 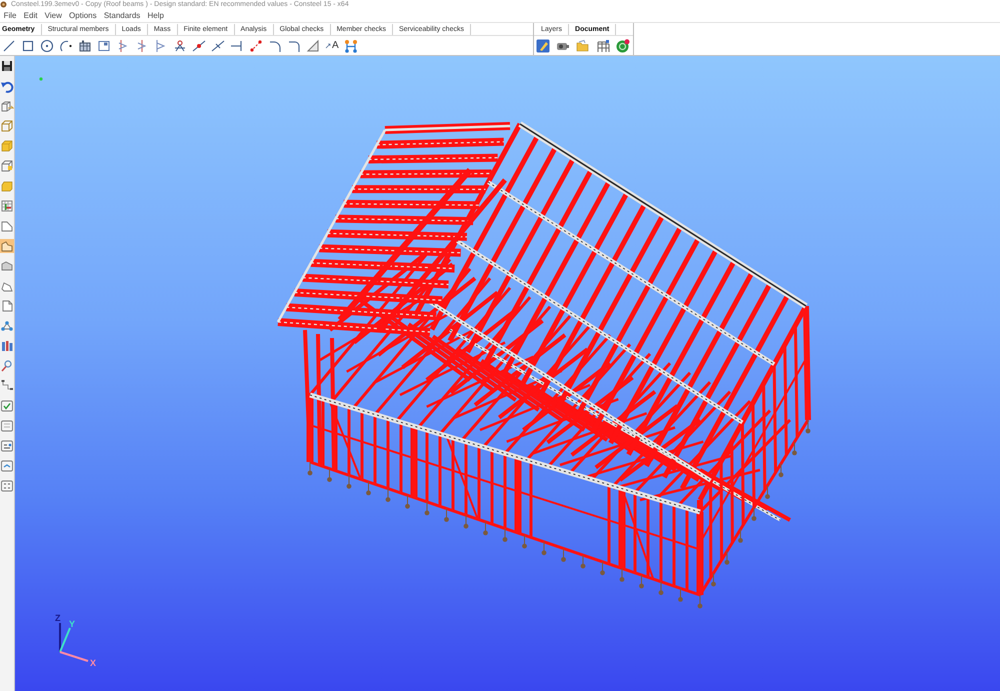 What do you see at coordinates (31, 15) in the screenshot?
I see `menu-item: Edit` at bounding box center [31, 15].